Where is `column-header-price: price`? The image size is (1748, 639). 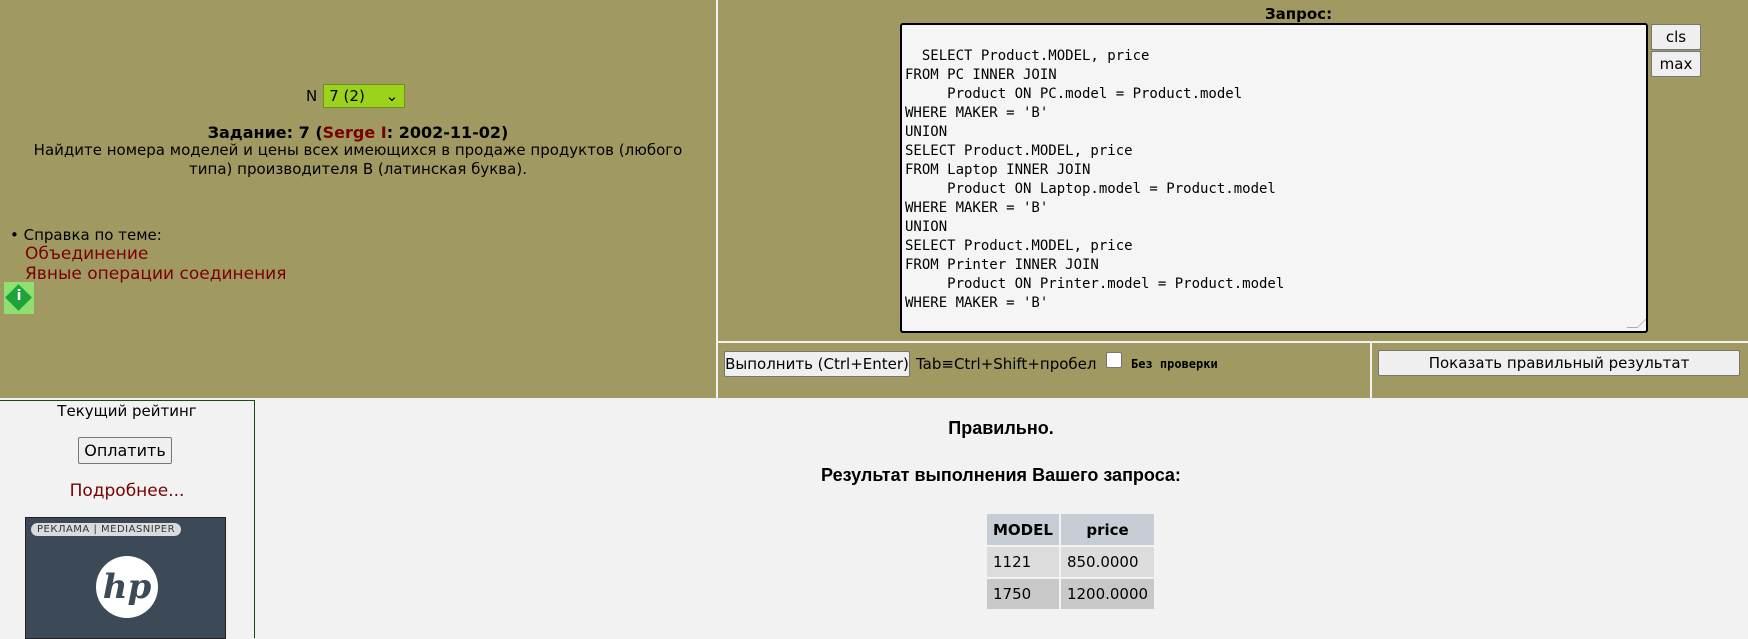
column-header-price: price is located at coordinates (1107, 529).